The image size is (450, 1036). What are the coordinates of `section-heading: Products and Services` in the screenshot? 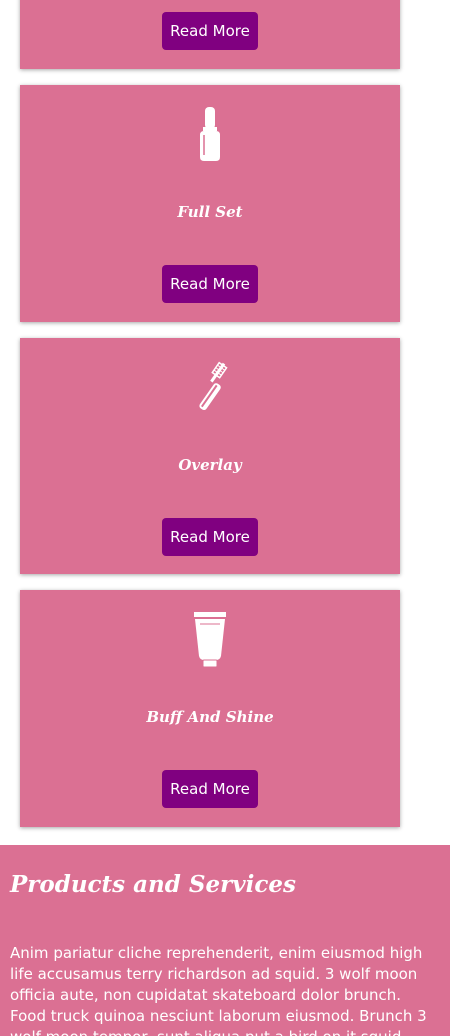 It's located at (153, 884).